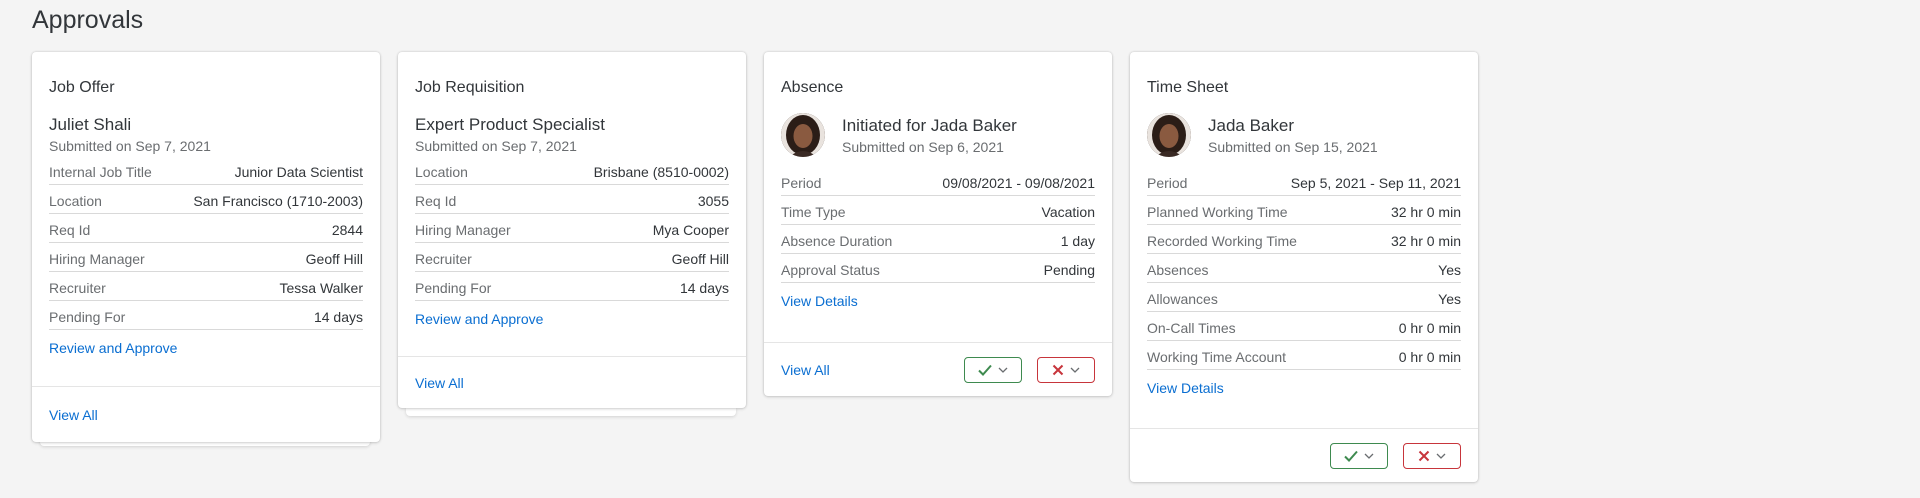  I want to click on detail-row: Absence Duration 1 day, so click(938, 239).